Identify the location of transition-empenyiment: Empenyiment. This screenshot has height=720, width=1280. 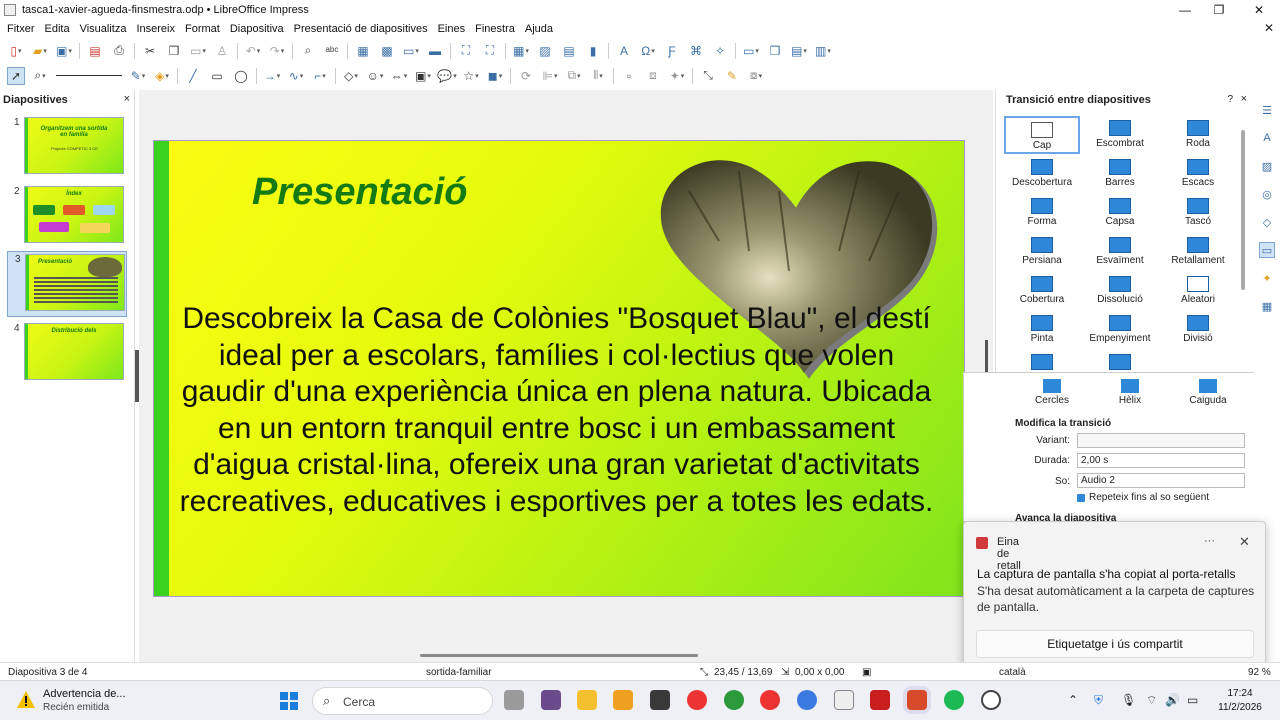
(1120, 330).